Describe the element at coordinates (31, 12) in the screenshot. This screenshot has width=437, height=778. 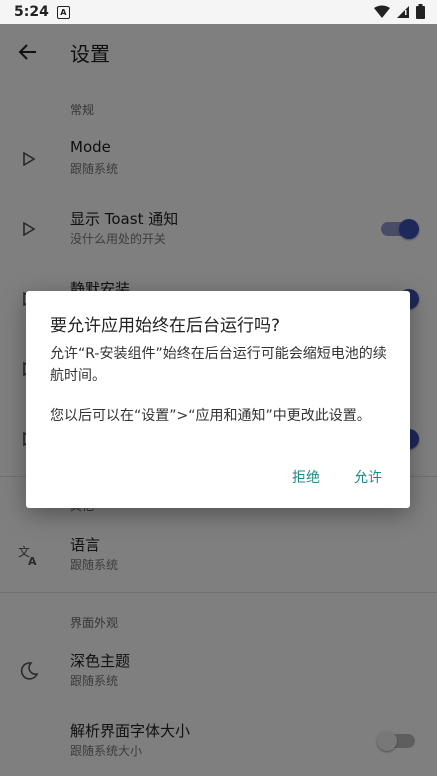
I see `status-time: 5:24` at that location.